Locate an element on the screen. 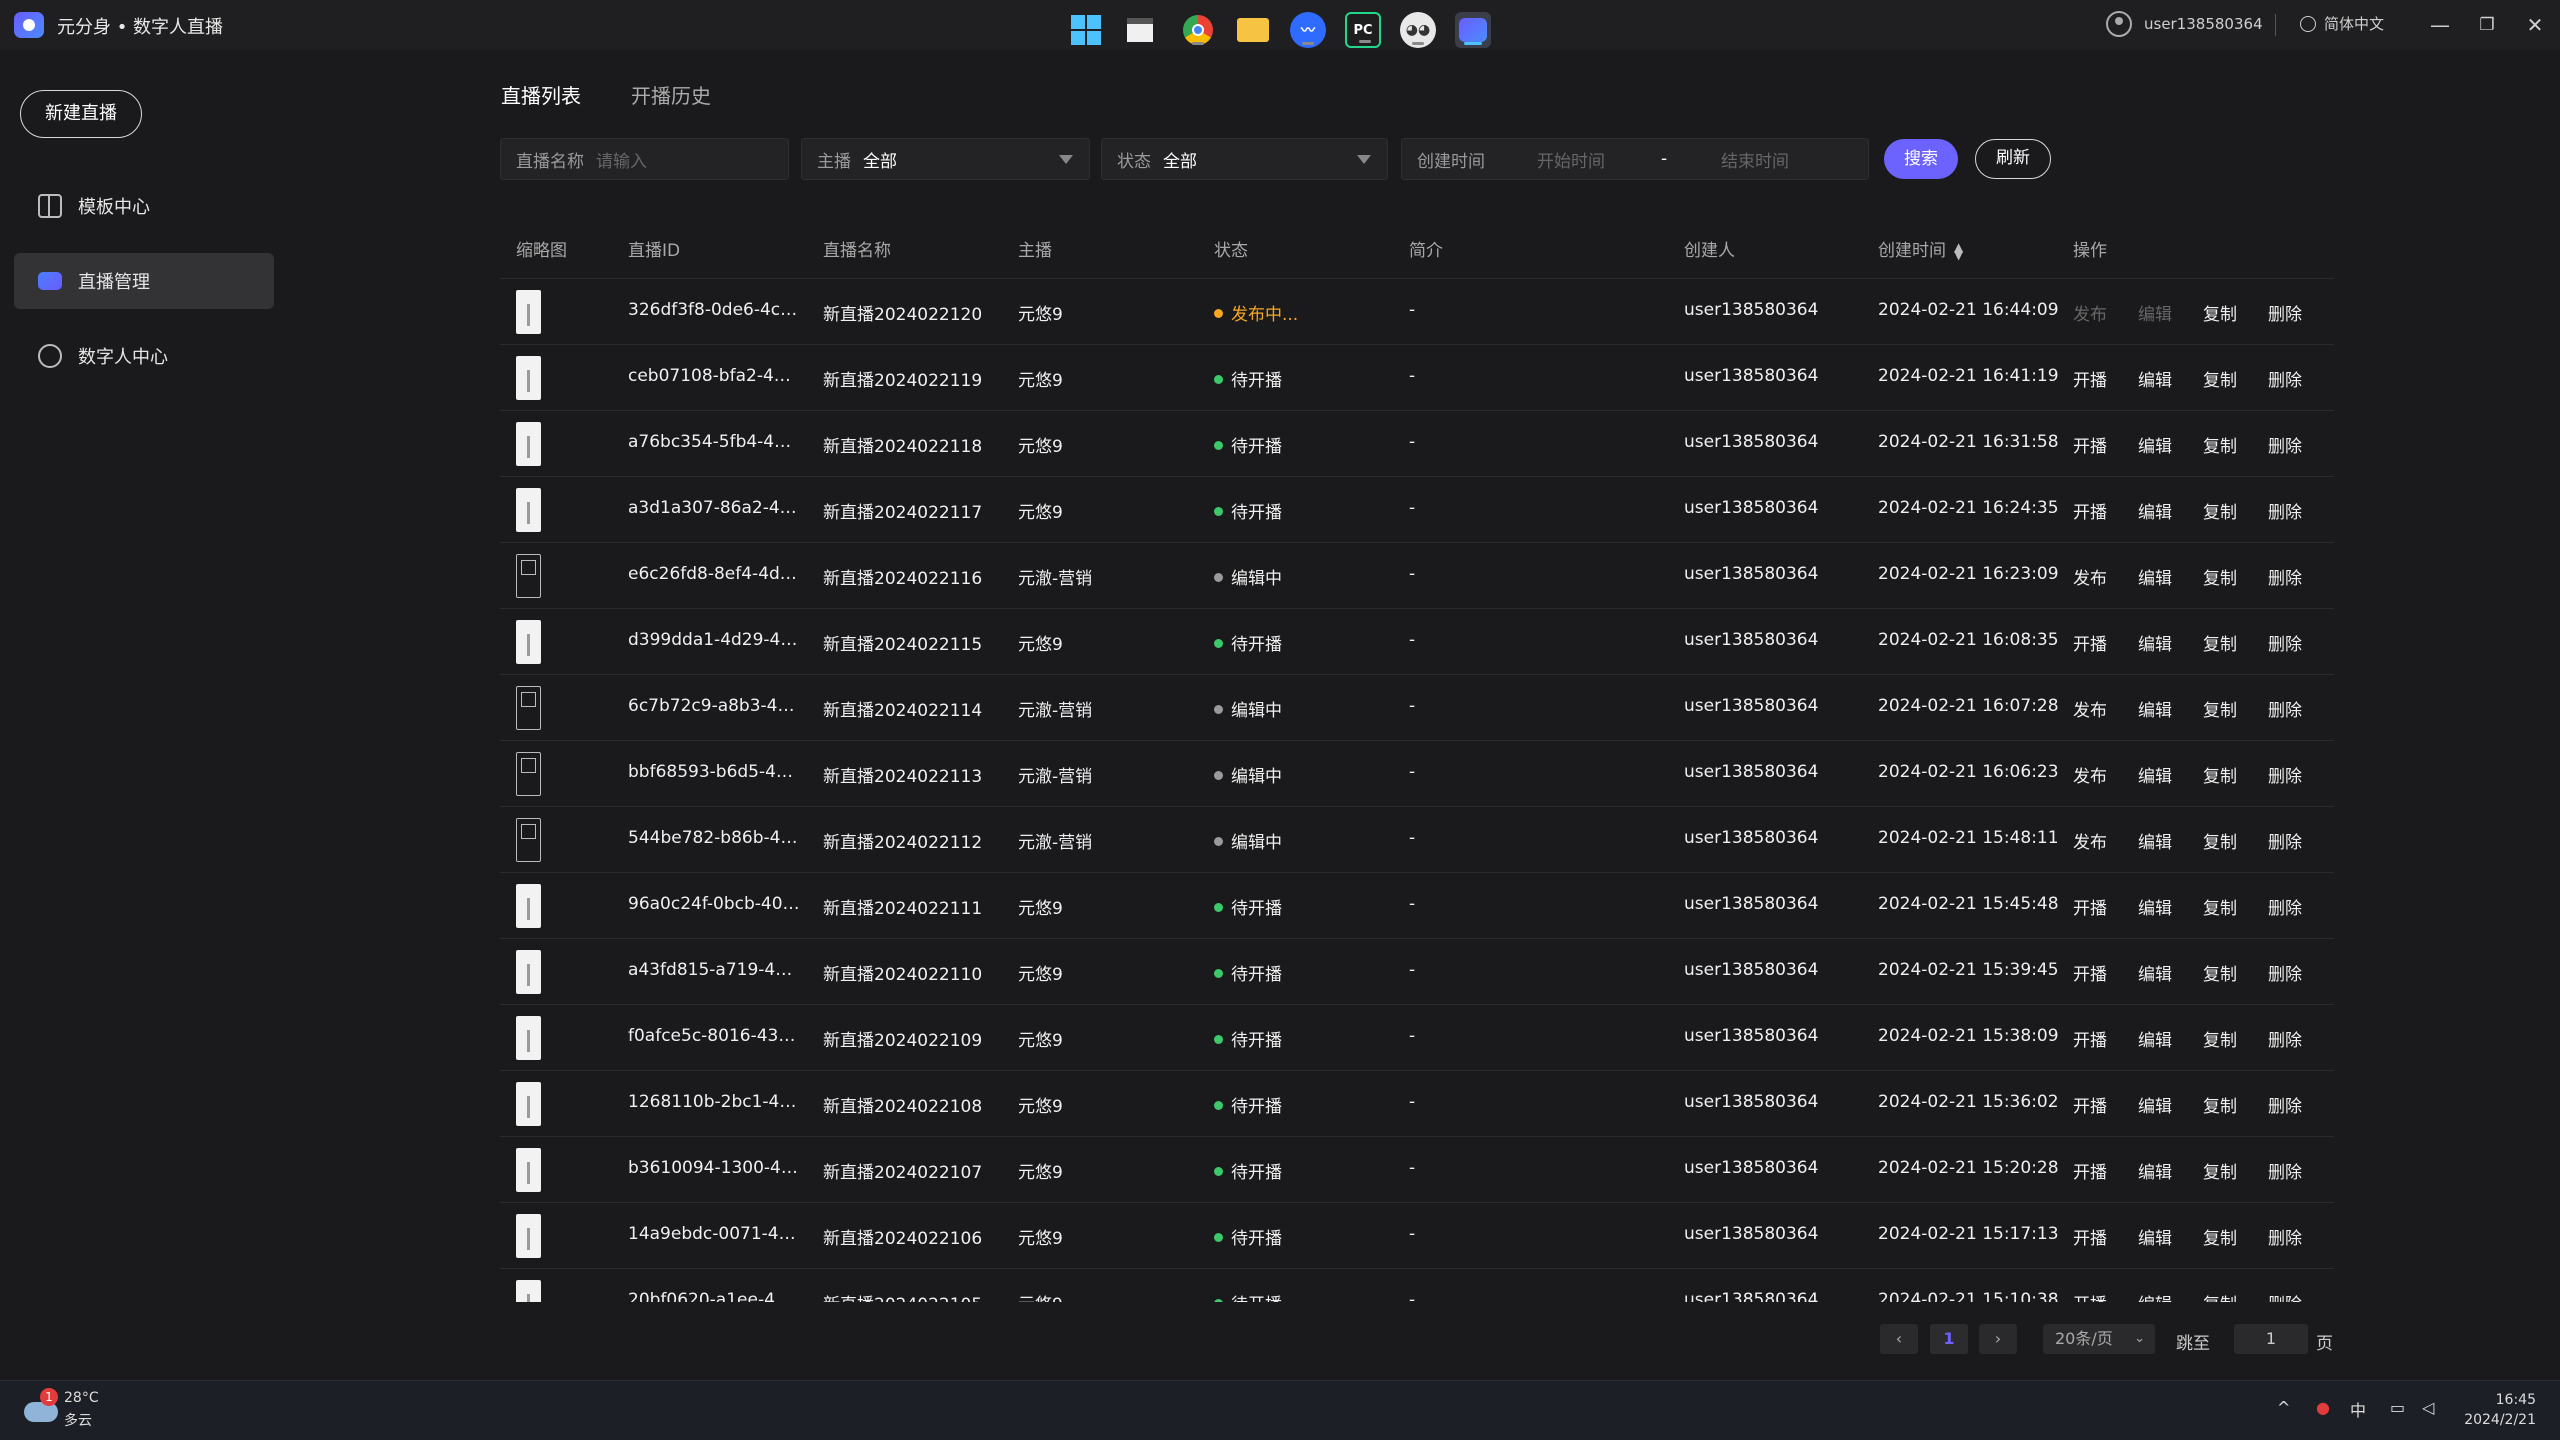 The image size is (2560, 1440). chevron-up-icon: ^ is located at coordinates (2283, 1407).